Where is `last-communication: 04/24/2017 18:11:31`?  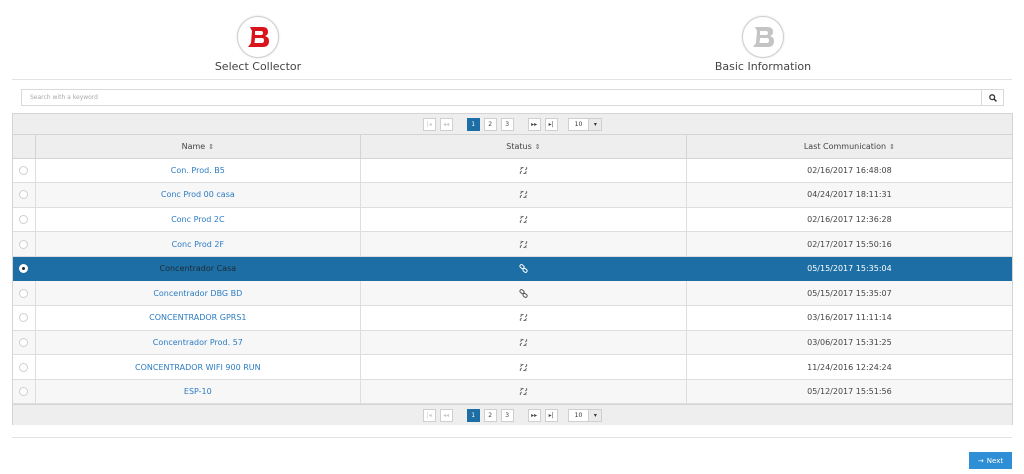
last-communication: 04/24/2017 18:11:31 is located at coordinates (849, 195).